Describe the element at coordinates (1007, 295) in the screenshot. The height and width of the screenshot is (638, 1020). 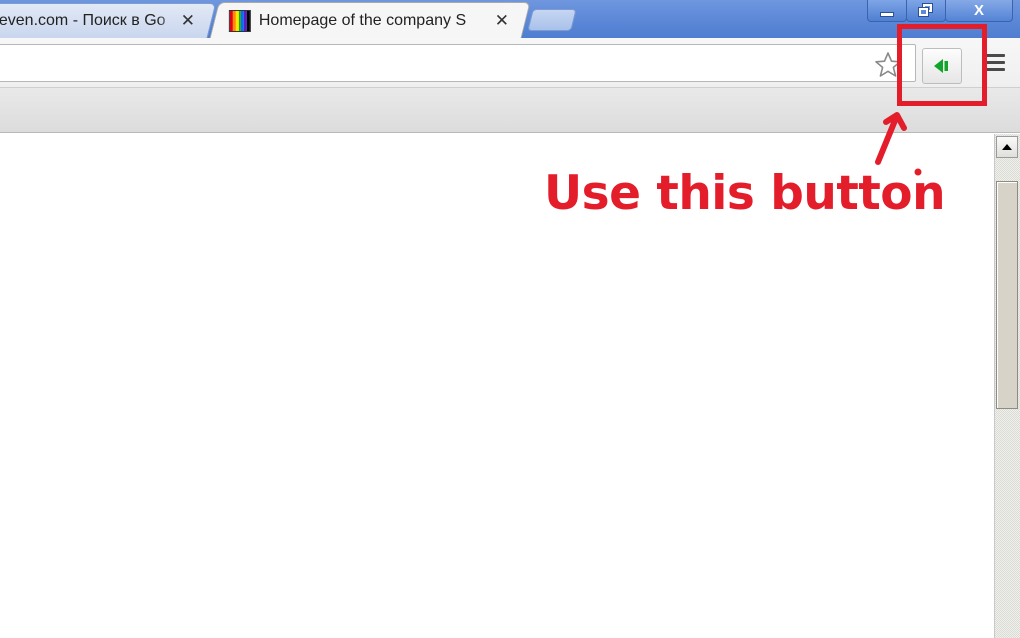
I see `scroll-thumb` at that location.